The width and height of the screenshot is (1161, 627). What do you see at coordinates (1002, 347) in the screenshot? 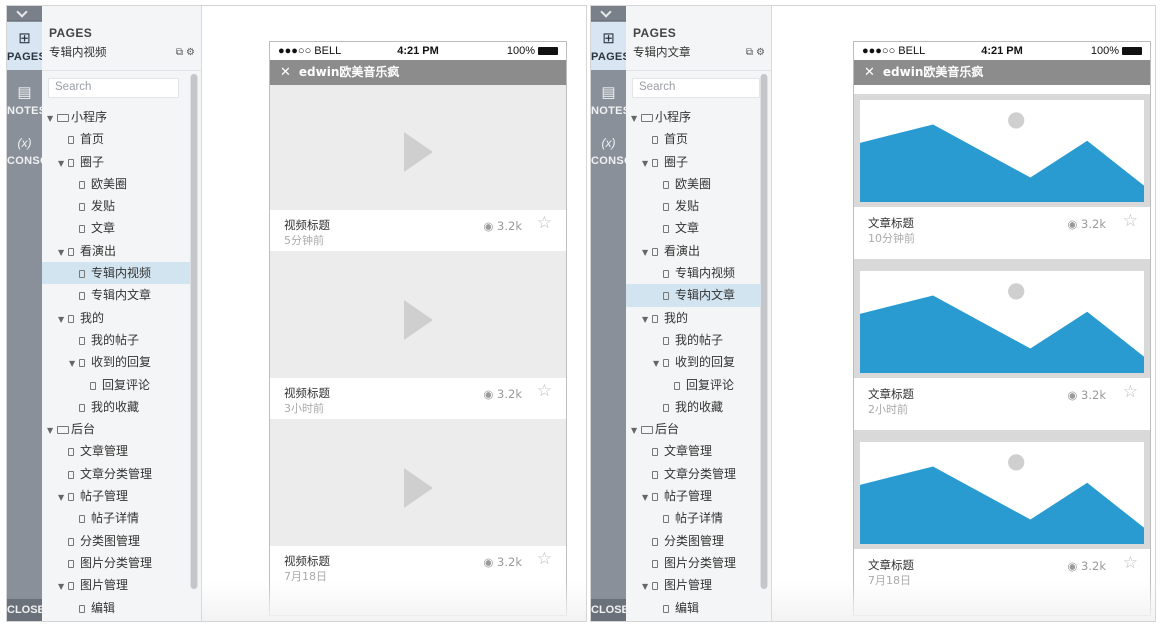
I see `article-card: 文章标题 2小时前 ◉ 3.2k ☆` at bounding box center [1002, 347].